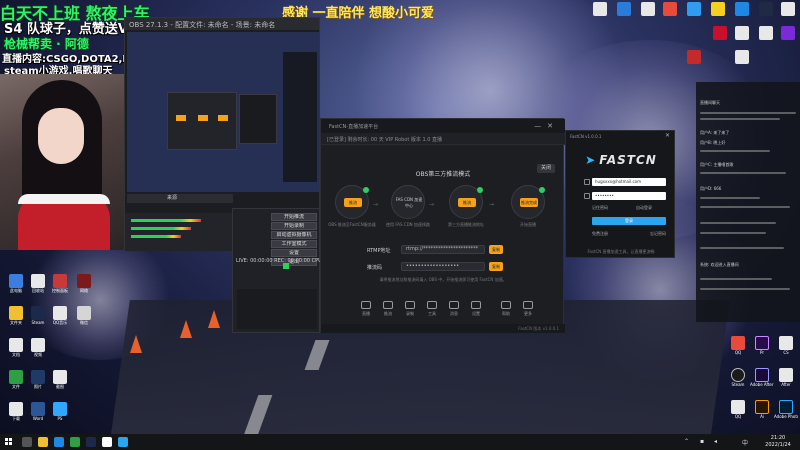 The height and width of the screenshot is (450, 800). I want to click on desktop-icon: 此电脑, so click(16, 283).